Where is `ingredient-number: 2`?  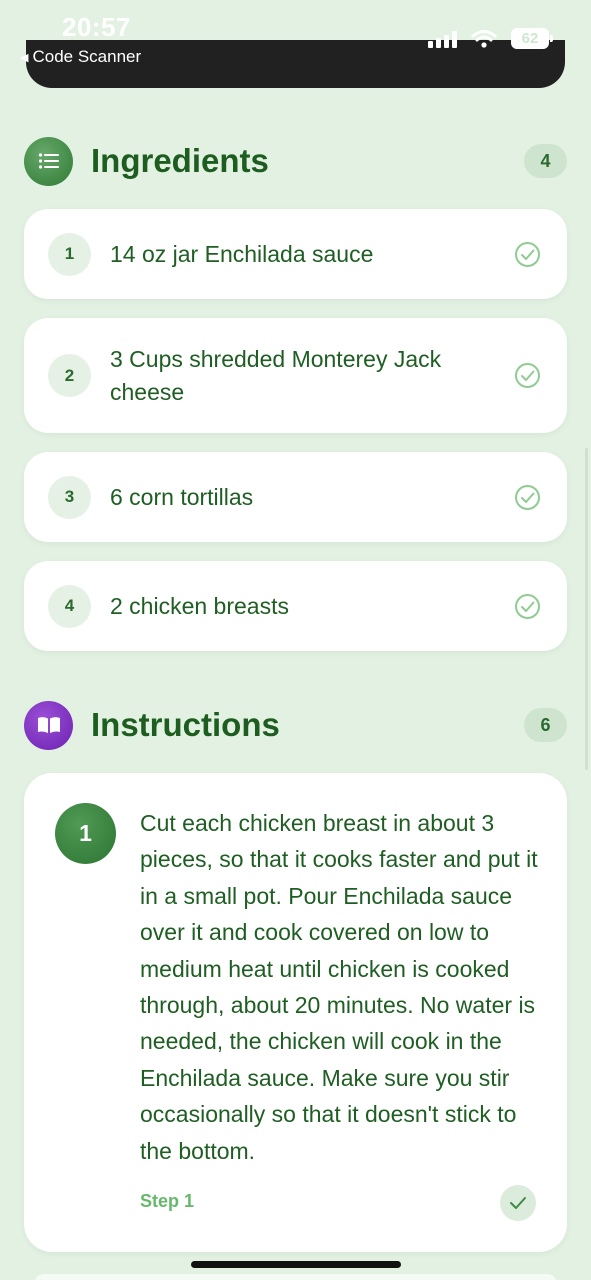
ingredient-number: 2 is located at coordinates (69, 375).